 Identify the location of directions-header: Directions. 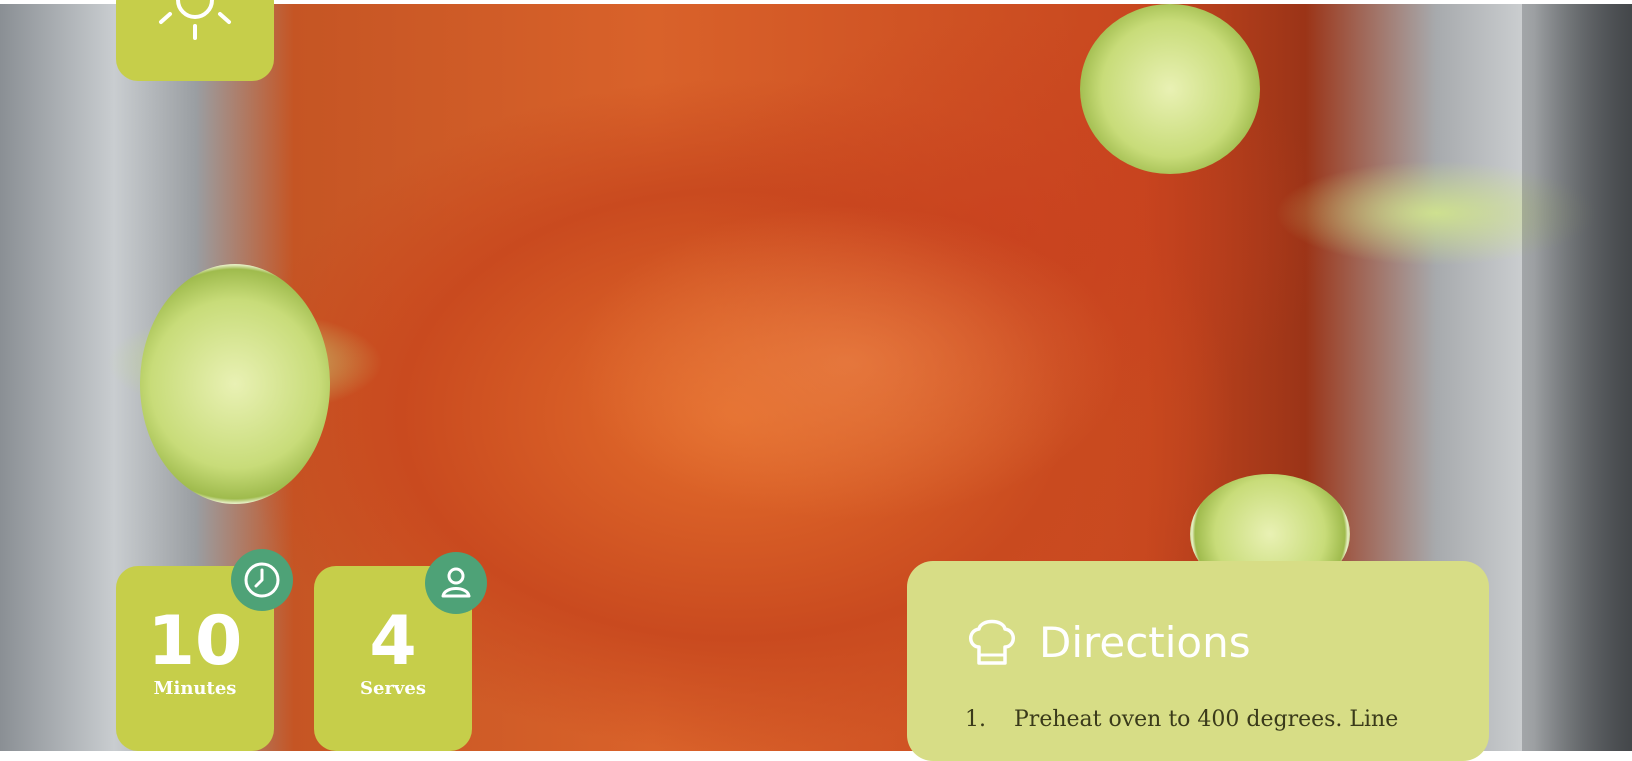
(1108, 643).